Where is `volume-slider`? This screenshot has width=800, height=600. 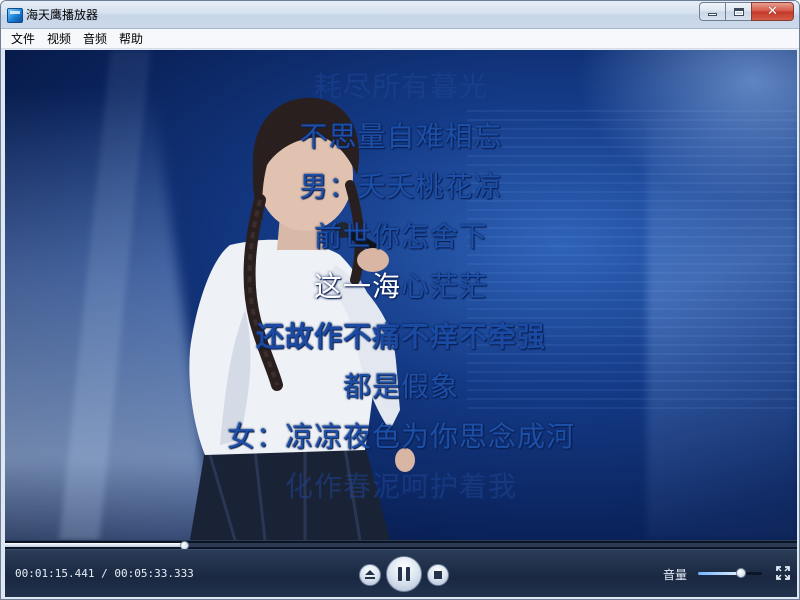
volume-slider is located at coordinates (730, 573).